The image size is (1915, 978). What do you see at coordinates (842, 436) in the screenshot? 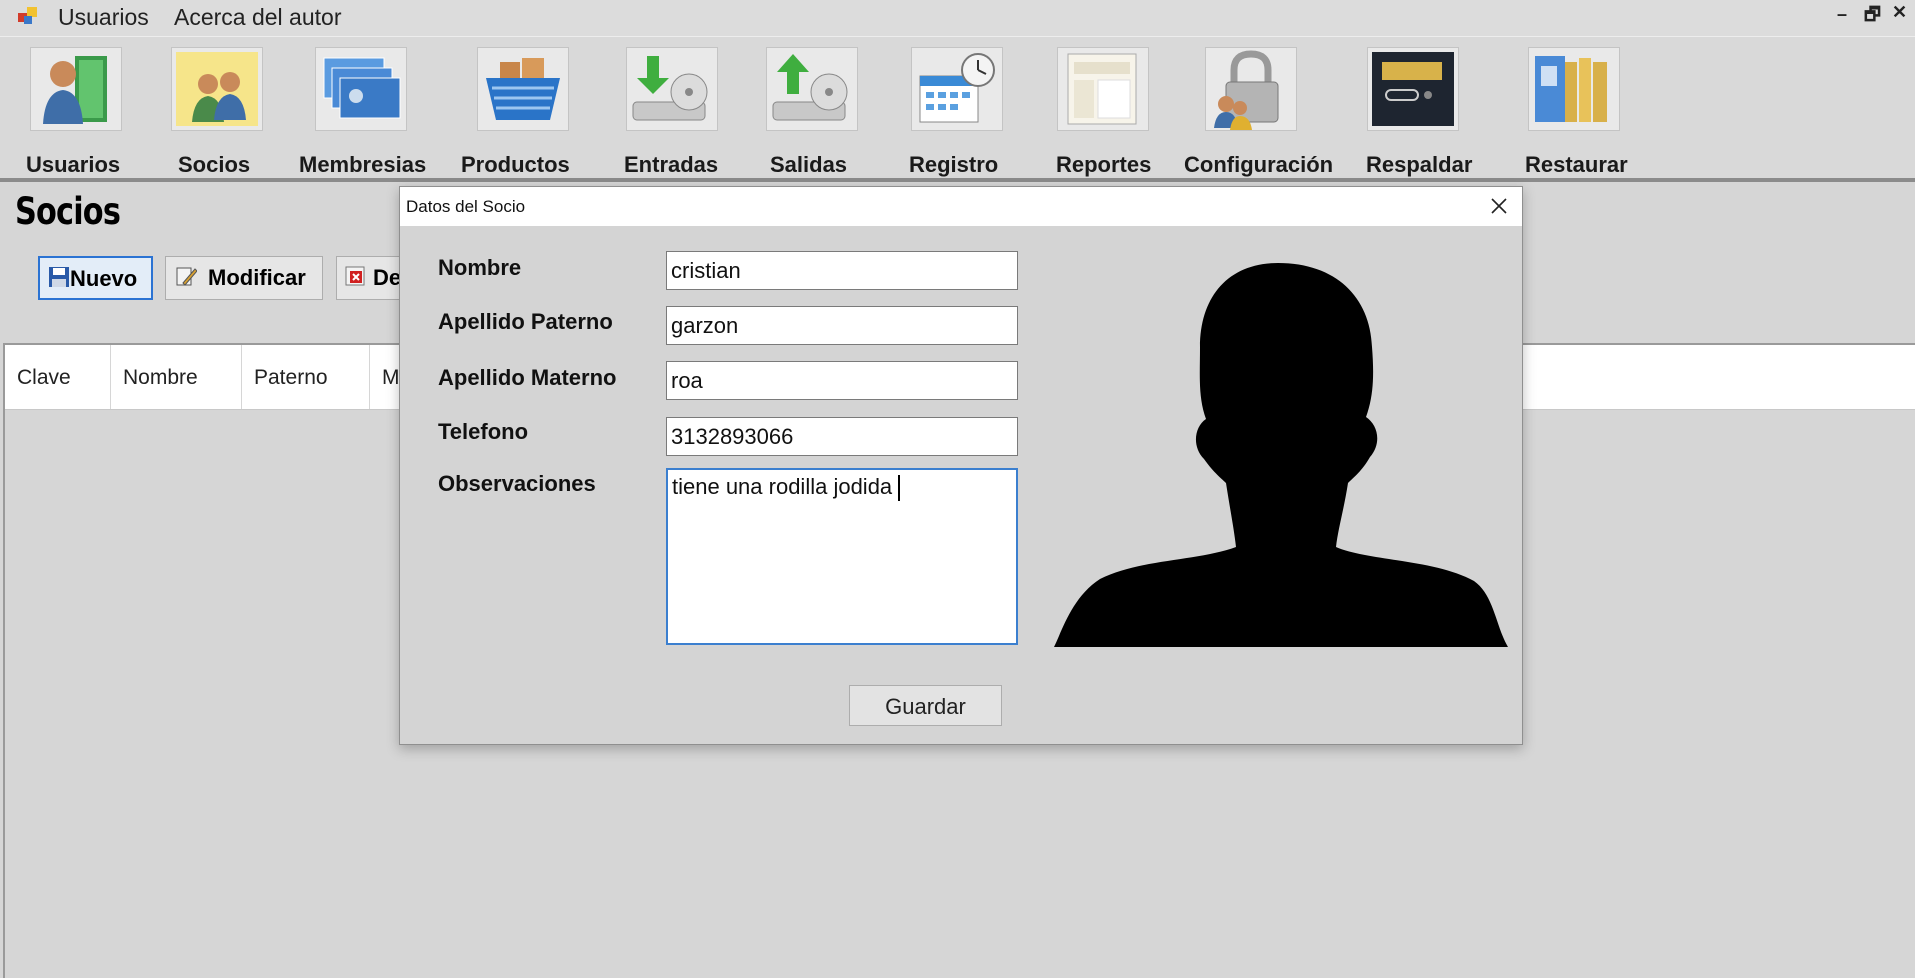
I see `telefono-field` at bounding box center [842, 436].